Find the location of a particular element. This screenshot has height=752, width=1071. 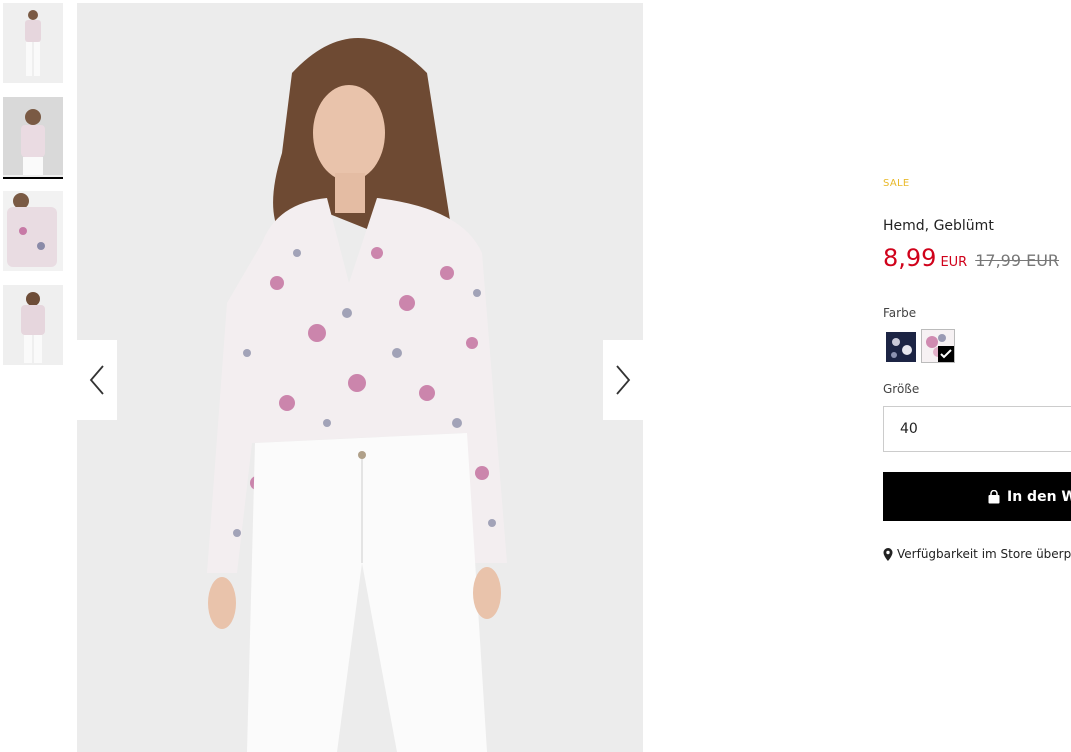

price-current: 8,99 is located at coordinates (910, 258).